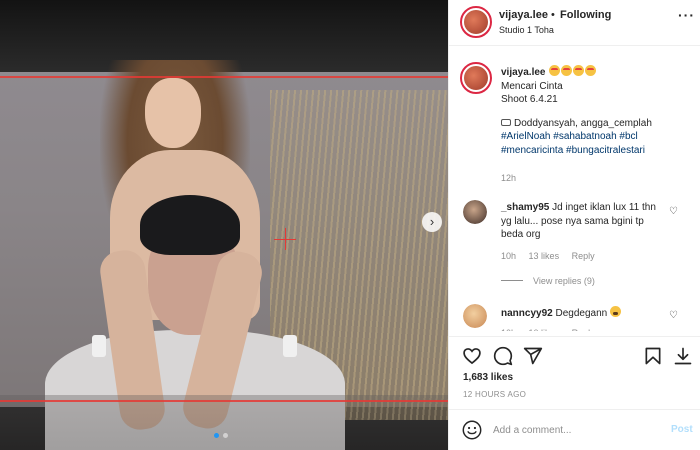 The height and width of the screenshot is (450, 700). What do you see at coordinates (523, 15) in the screenshot?
I see `author-username: vijaya.lee` at bounding box center [523, 15].